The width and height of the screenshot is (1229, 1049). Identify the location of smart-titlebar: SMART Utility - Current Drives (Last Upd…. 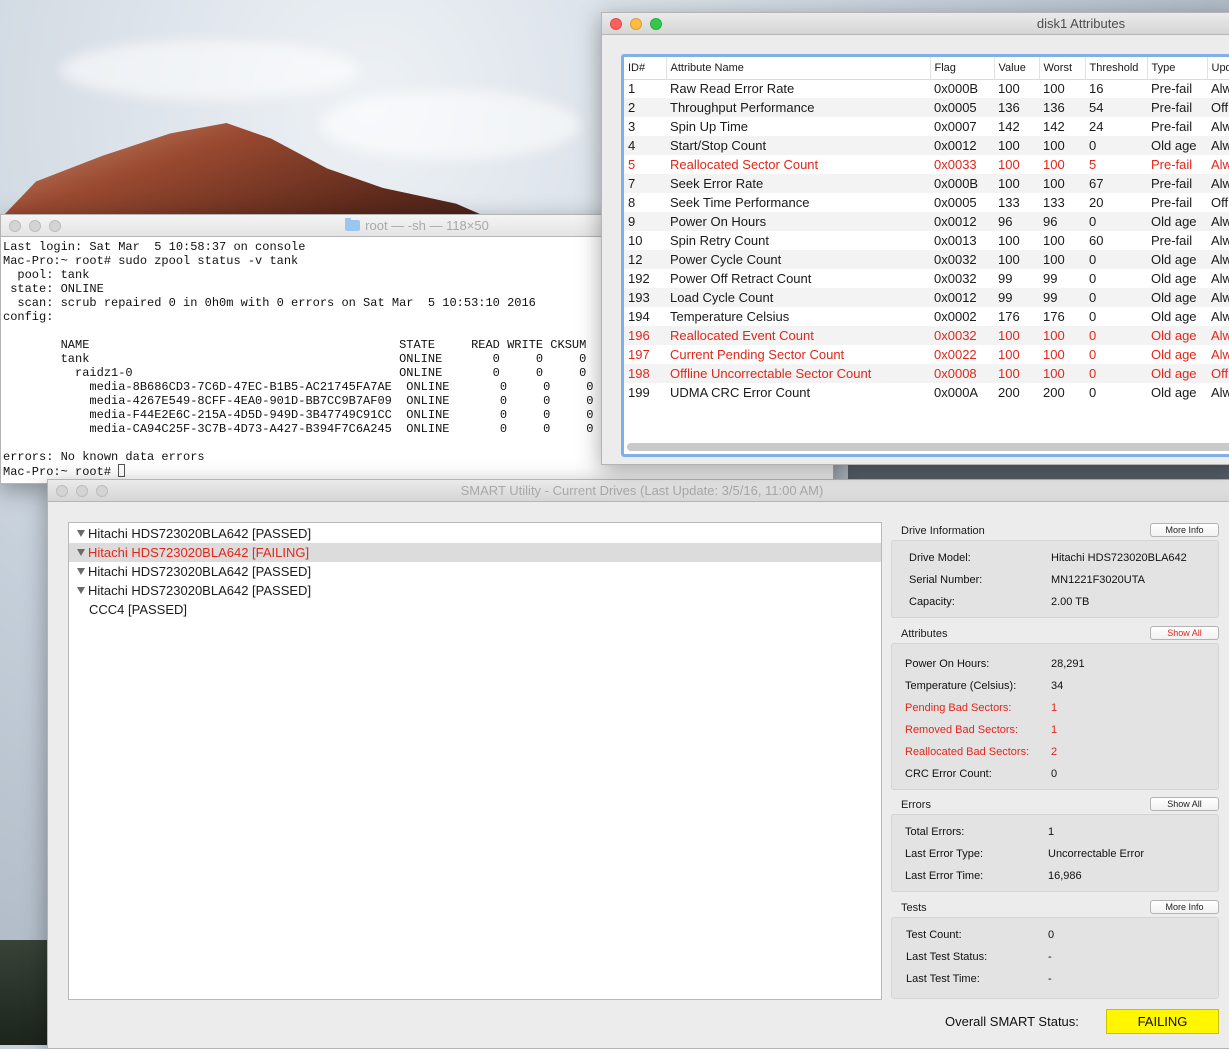
(638, 491).